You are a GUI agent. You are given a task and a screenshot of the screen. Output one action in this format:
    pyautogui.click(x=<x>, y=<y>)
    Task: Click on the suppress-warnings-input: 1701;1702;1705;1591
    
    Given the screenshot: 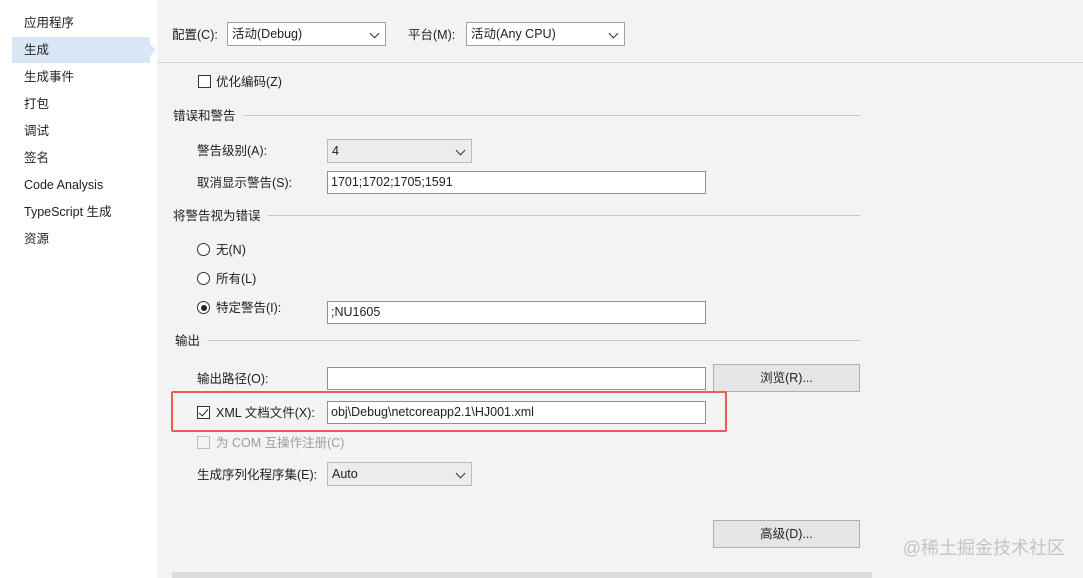 What is the action you would take?
    pyautogui.click(x=516, y=182)
    